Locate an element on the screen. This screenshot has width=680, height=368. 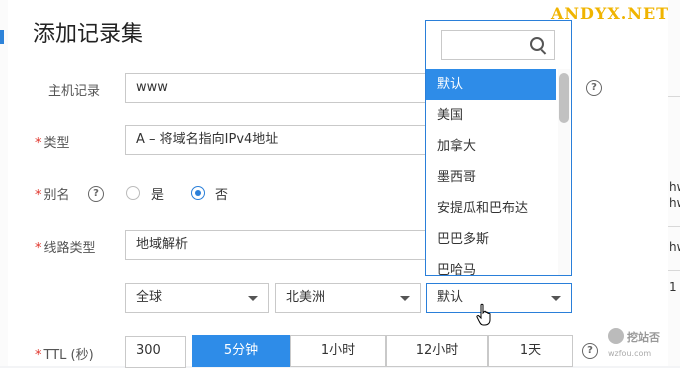
ttl-option-12h: 12小时 is located at coordinates (437, 351).